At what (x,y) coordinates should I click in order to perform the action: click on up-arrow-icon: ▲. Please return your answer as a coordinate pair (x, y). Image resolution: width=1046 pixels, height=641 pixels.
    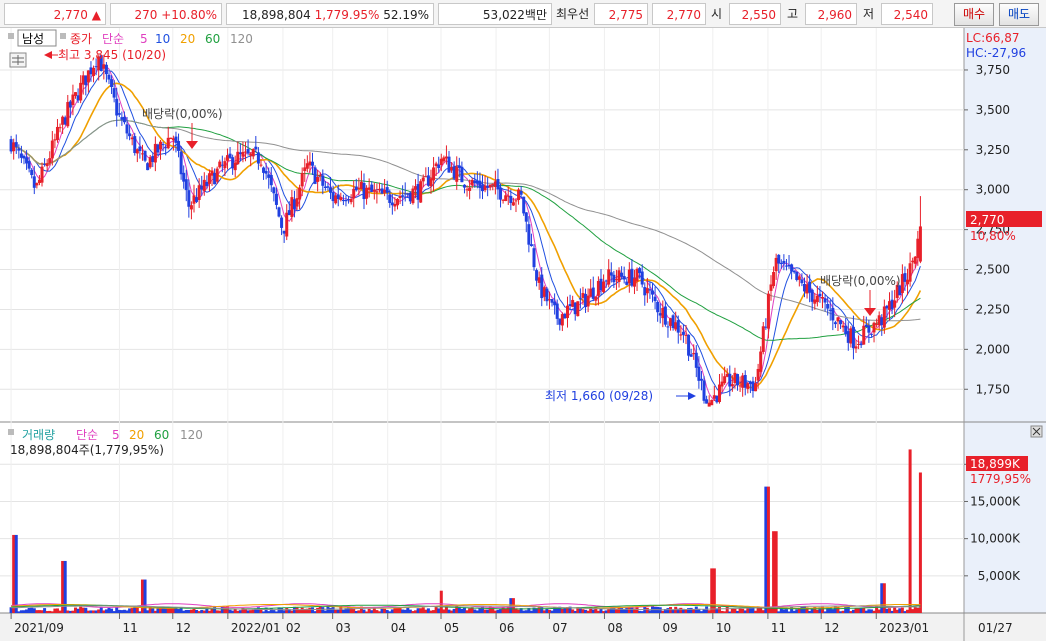
    Looking at the image, I should click on (96, 15).